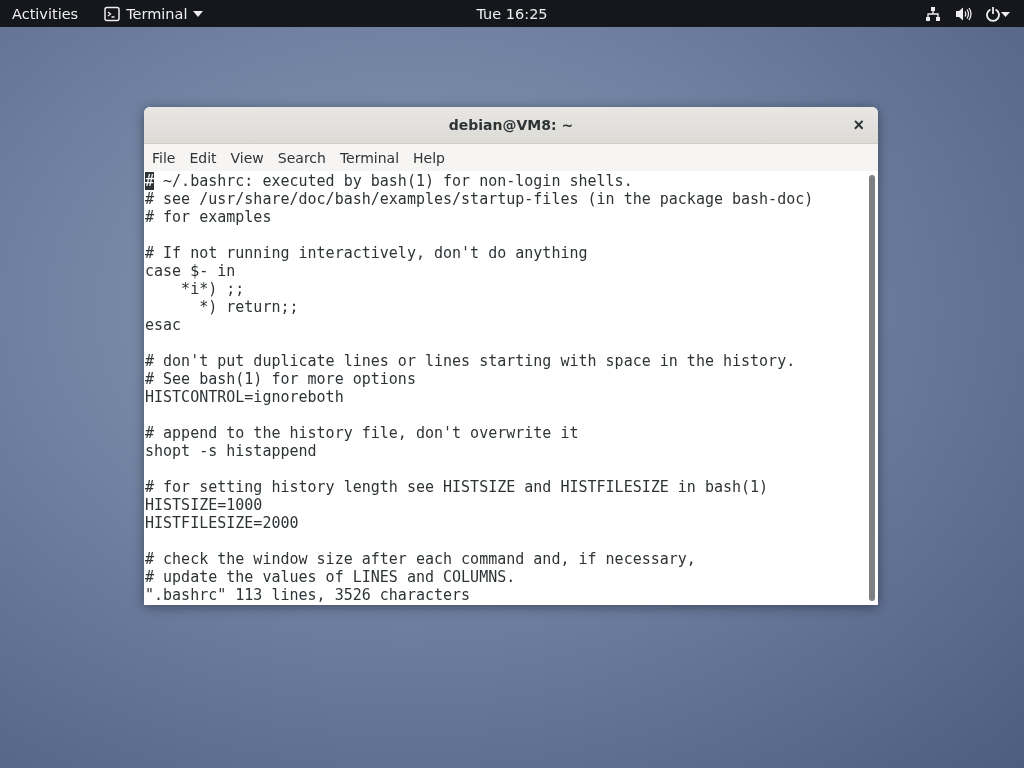 Image resolution: width=1024 pixels, height=768 pixels. What do you see at coordinates (247, 157) in the screenshot?
I see `menu-item: View` at bounding box center [247, 157].